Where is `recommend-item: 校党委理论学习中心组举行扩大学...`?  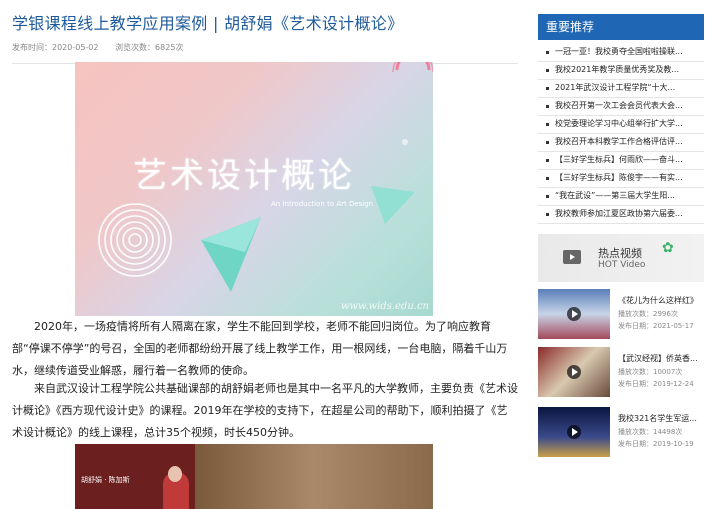
recommend-item: 校党委理论学习中心组举行扩大学... is located at coordinates (621, 125).